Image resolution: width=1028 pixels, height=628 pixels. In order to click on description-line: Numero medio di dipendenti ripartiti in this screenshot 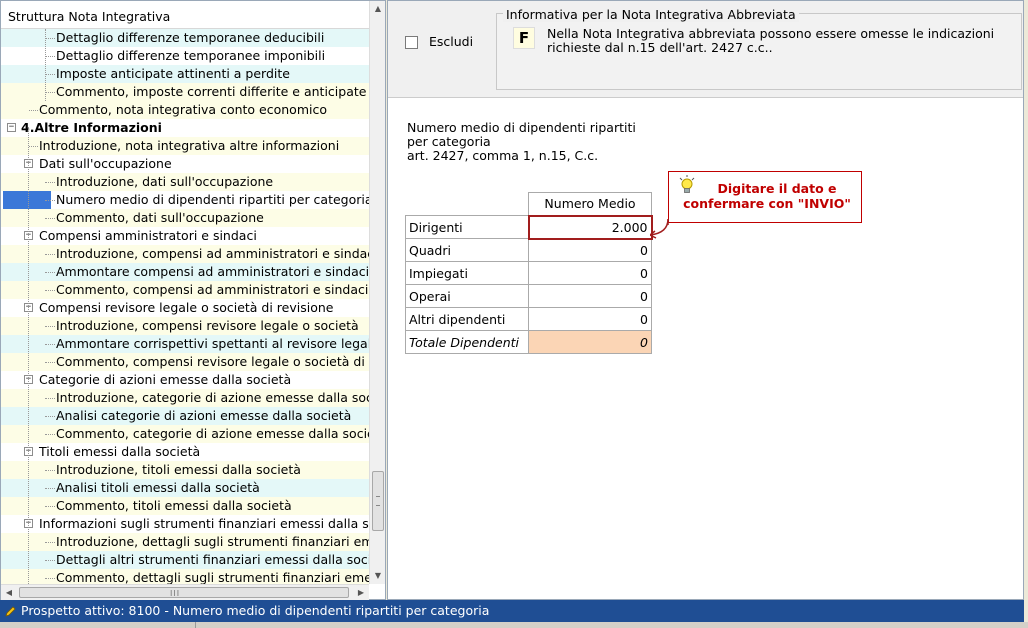, I will do `click(521, 127)`.